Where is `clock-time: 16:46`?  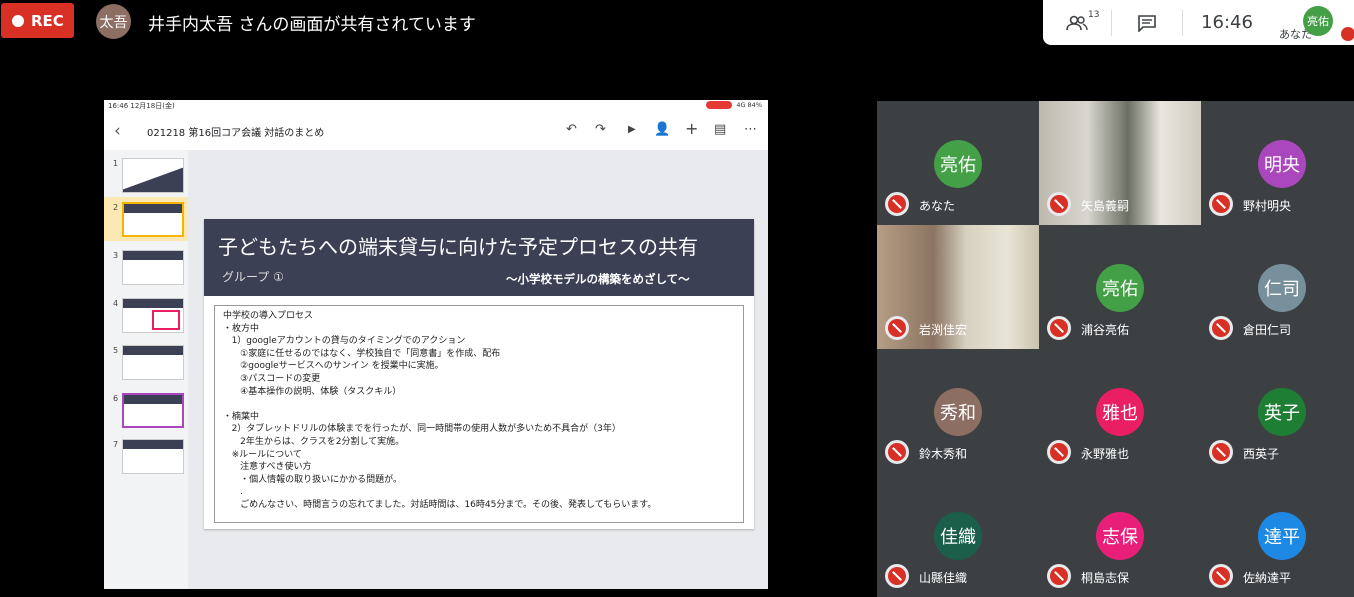 clock-time: 16:46 is located at coordinates (1227, 22).